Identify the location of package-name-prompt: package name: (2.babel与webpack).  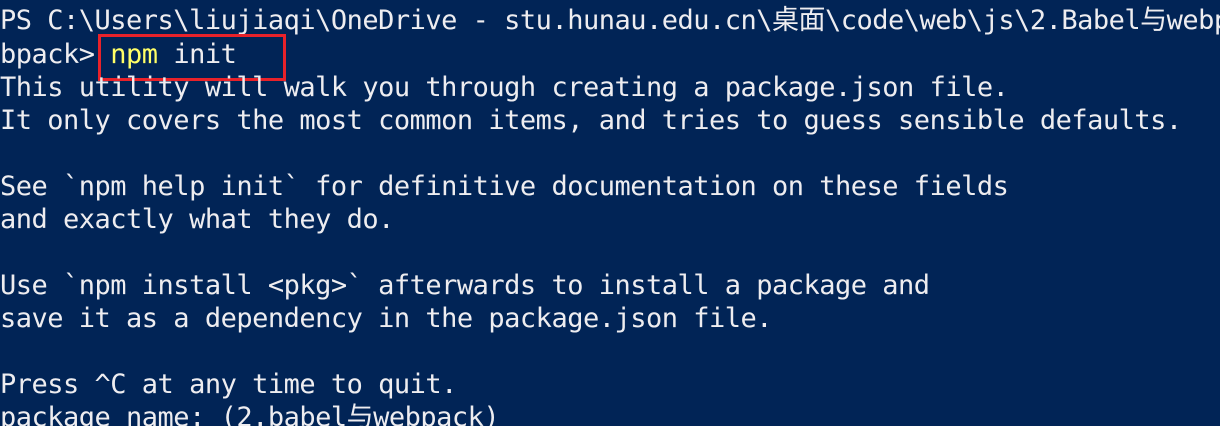
(250, 413).